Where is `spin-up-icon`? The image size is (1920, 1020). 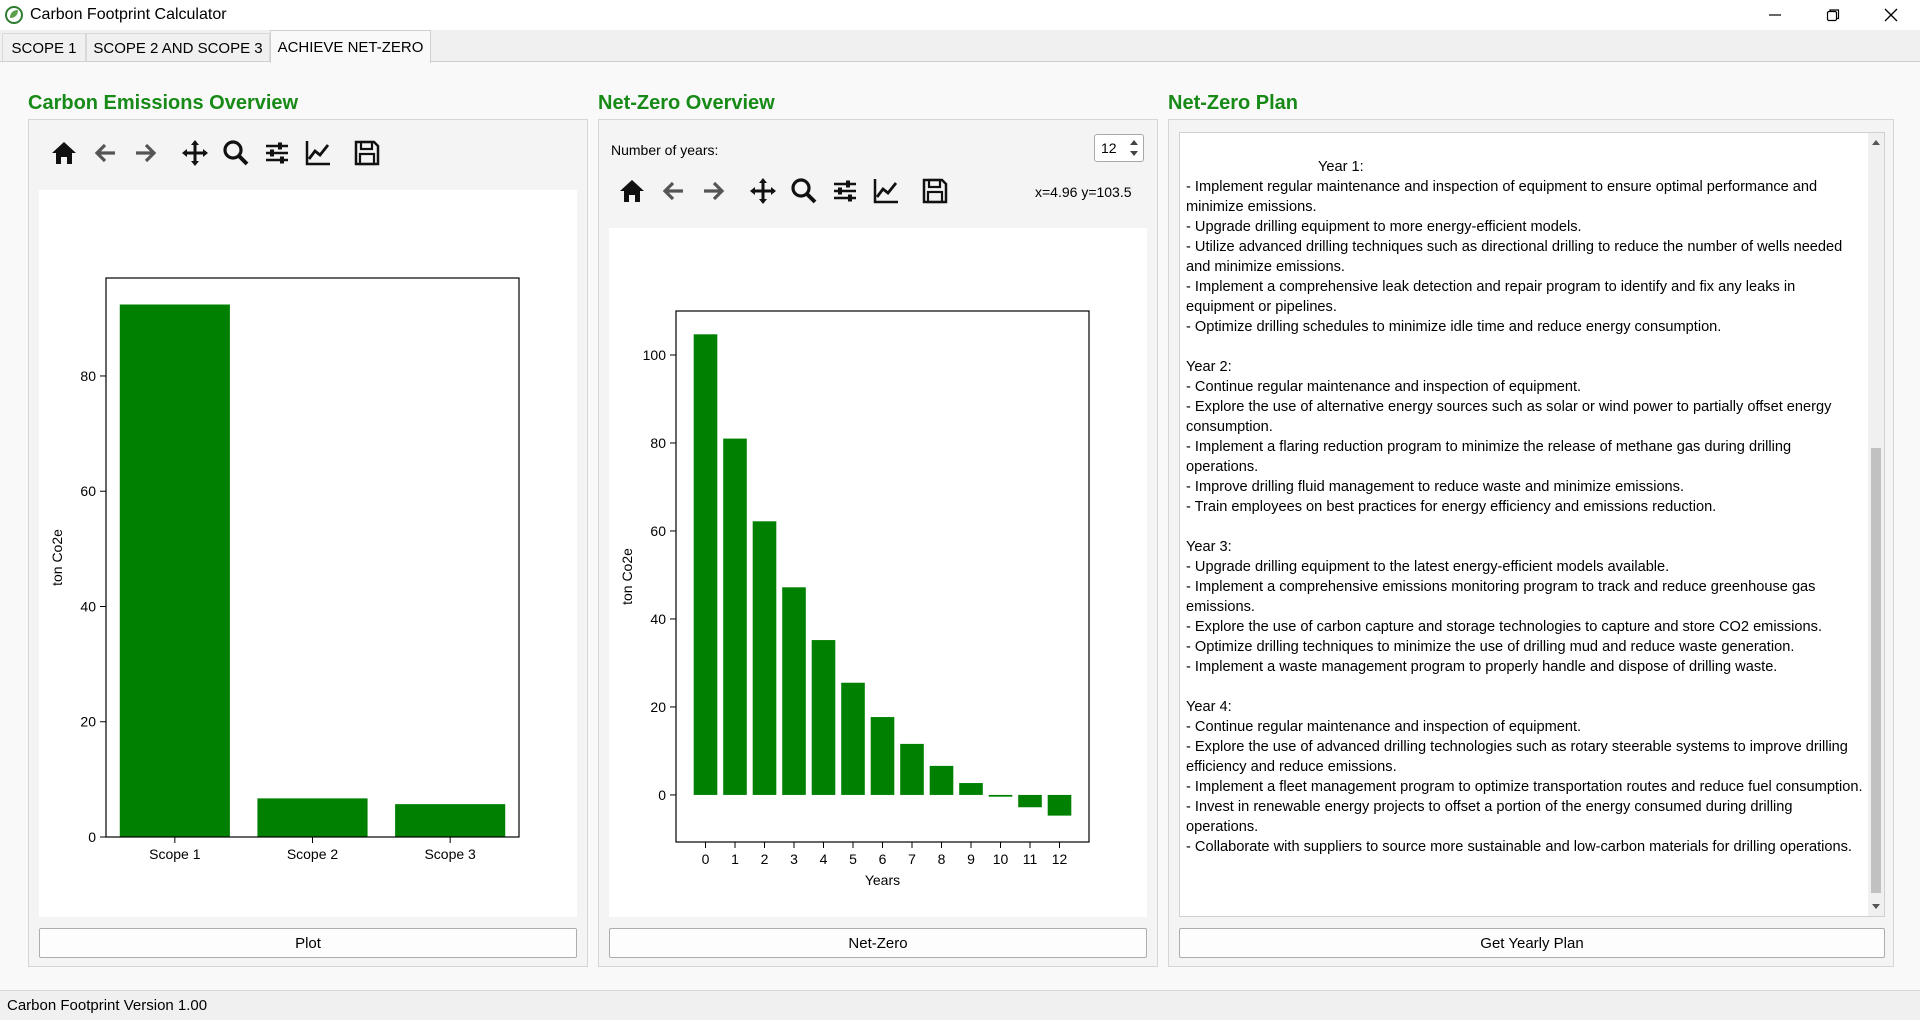 spin-up-icon is located at coordinates (1134, 142).